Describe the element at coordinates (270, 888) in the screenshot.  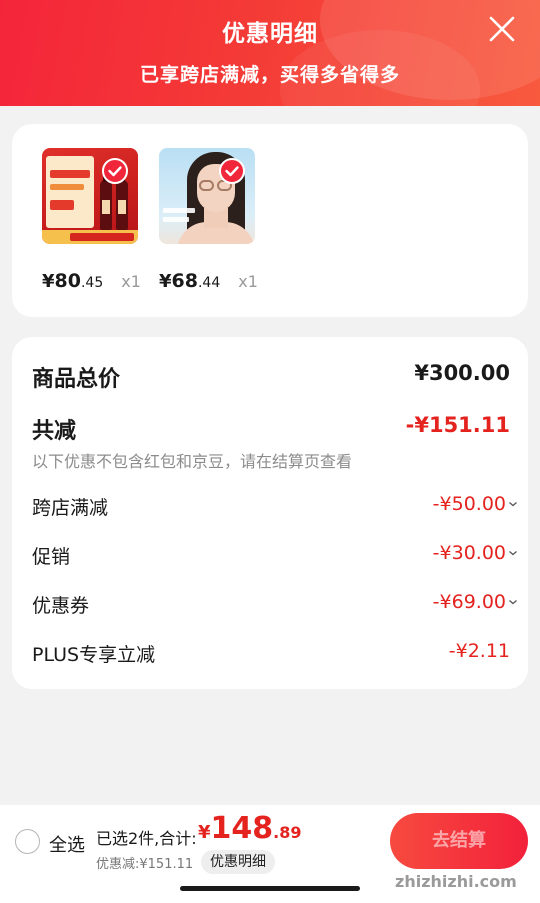
I see `home-indicator` at that location.